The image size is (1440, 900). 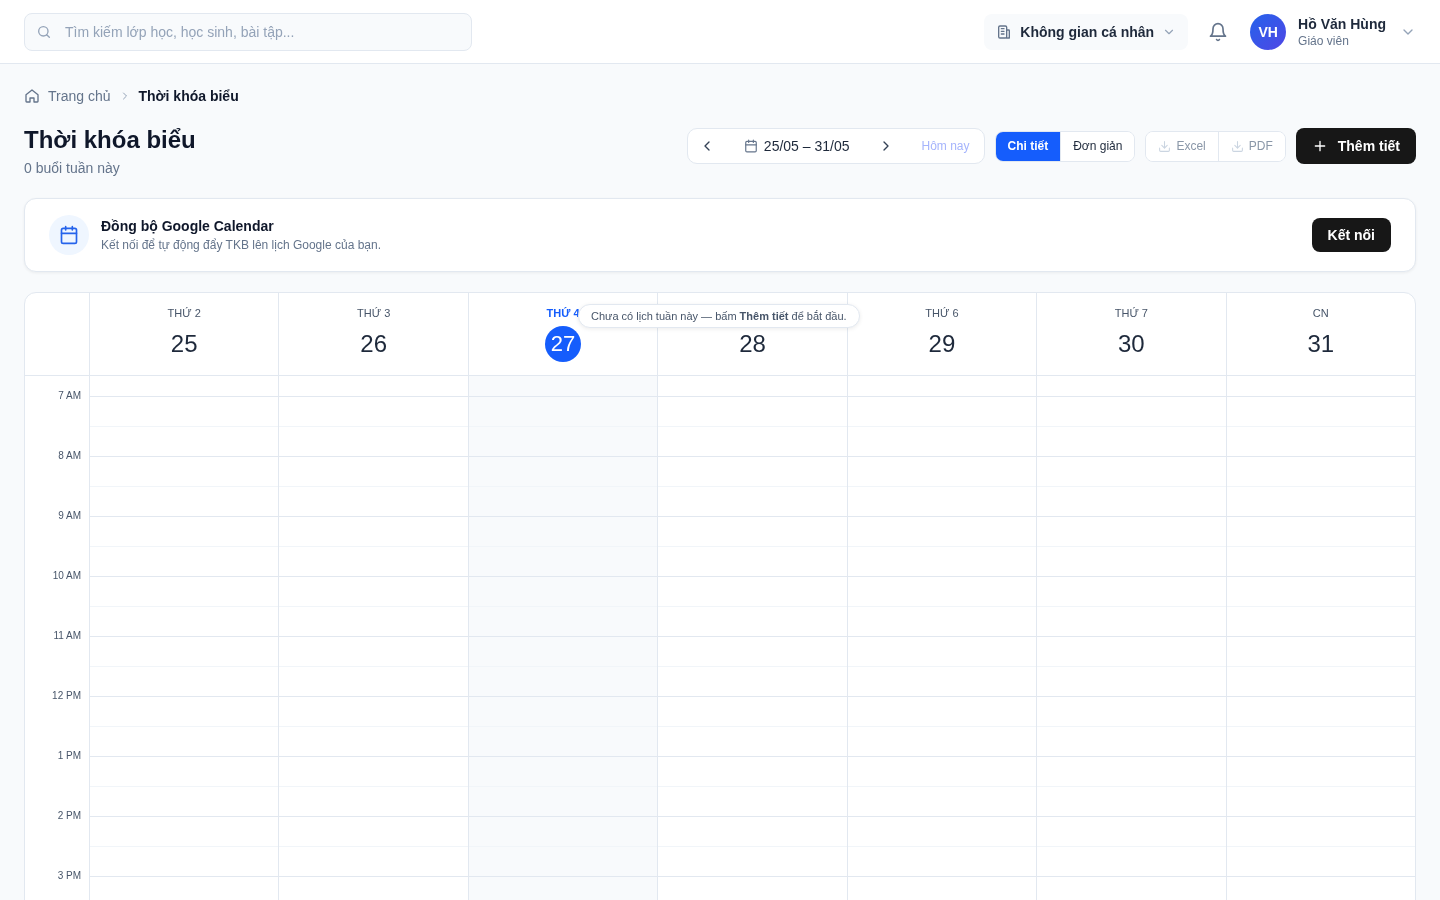 What do you see at coordinates (67, 636) in the screenshot?
I see `time-label: 11 AM` at bounding box center [67, 636].